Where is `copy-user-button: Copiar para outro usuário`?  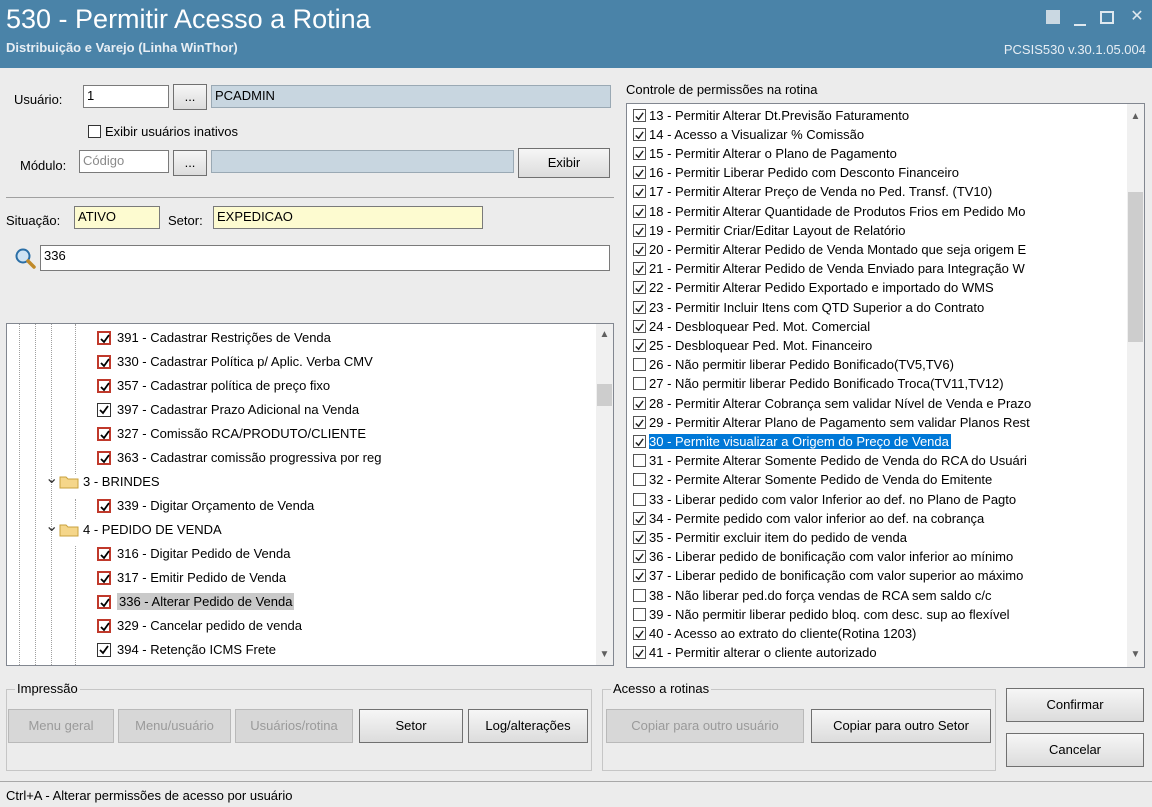 copy-user-button: Copiar para outro usuário is located at coordinates (705, 726).